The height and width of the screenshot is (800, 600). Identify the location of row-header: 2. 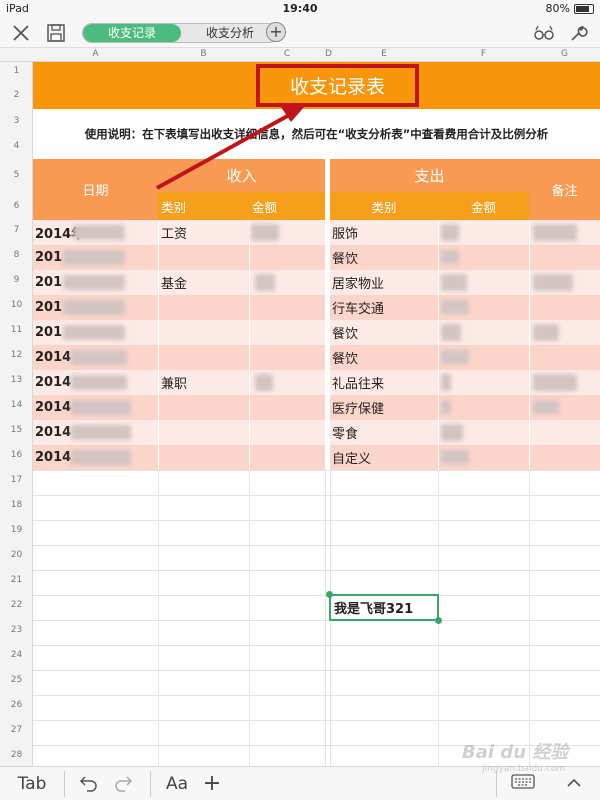
(16, 95).